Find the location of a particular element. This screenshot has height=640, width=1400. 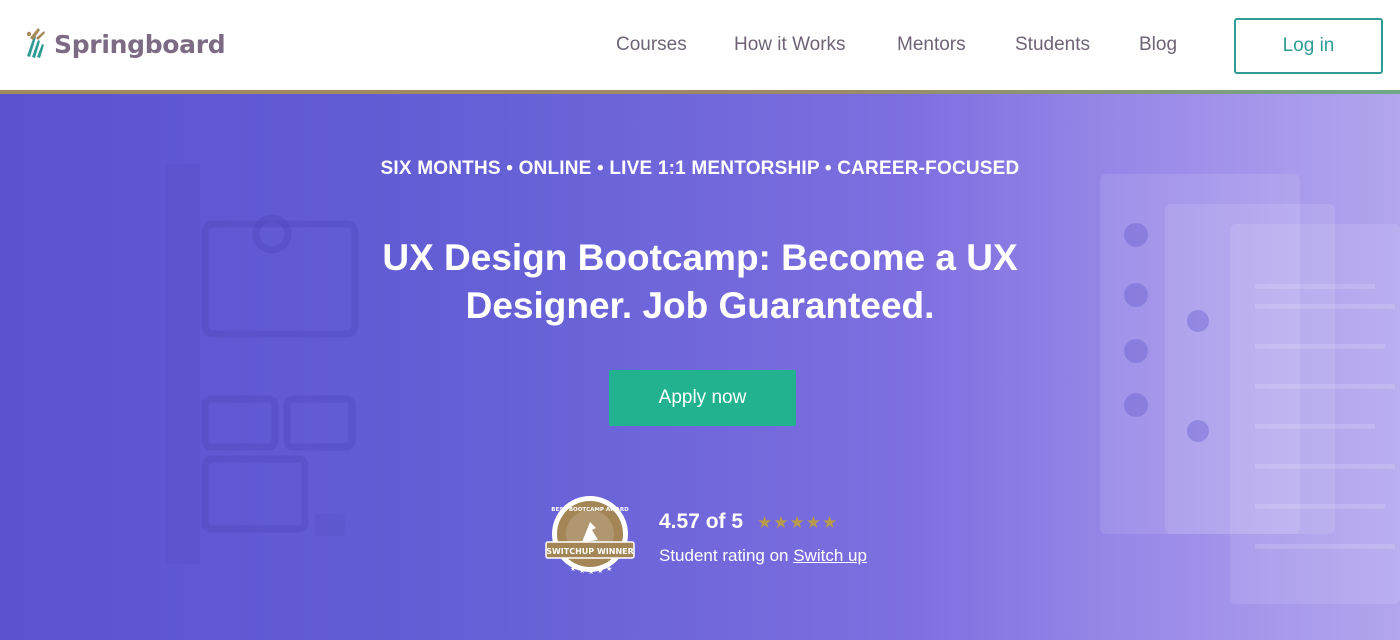

rating-source-prefix: Student rating on is located at coordinates (726, 555).